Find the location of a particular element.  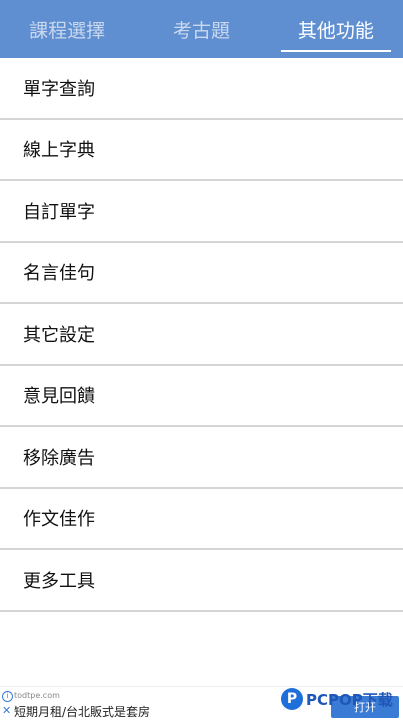

menu-item-online-dictionary: 線上字典 is located at coordinates (201, 150).